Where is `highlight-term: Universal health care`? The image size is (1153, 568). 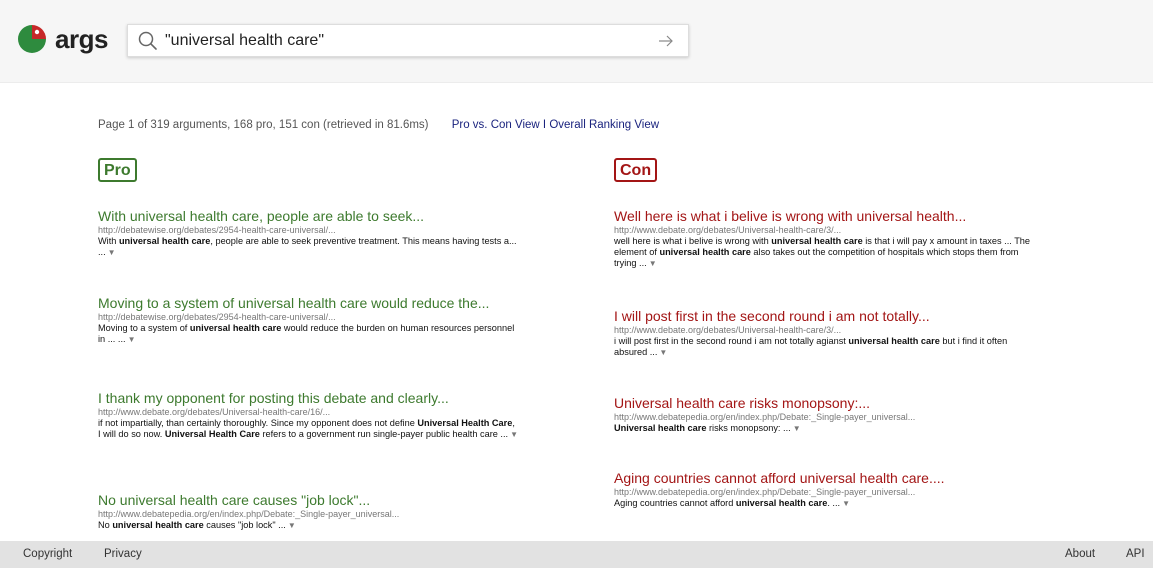
highlight-term: Universal health care is located at coordinates (660, 428).